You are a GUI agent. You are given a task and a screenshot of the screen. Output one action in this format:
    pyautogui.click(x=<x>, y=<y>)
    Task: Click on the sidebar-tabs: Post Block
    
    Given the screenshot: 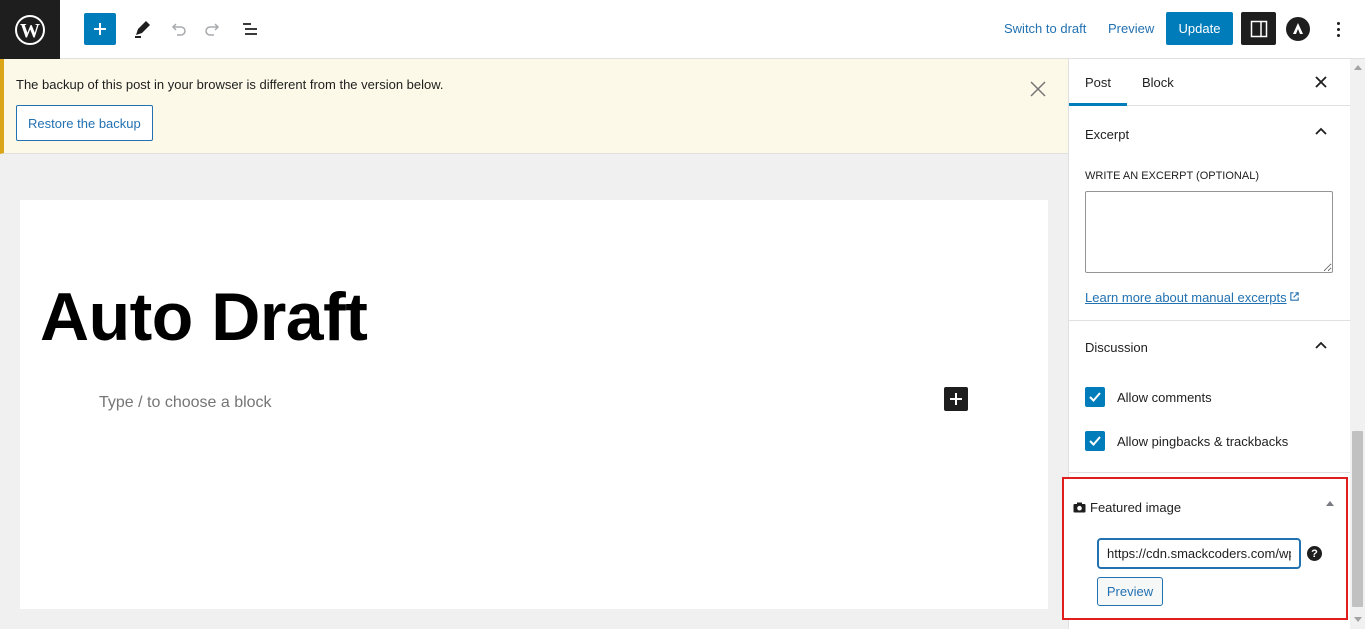 What is the action you would take?
    pyautogui.click(x=1210, y=82)
    